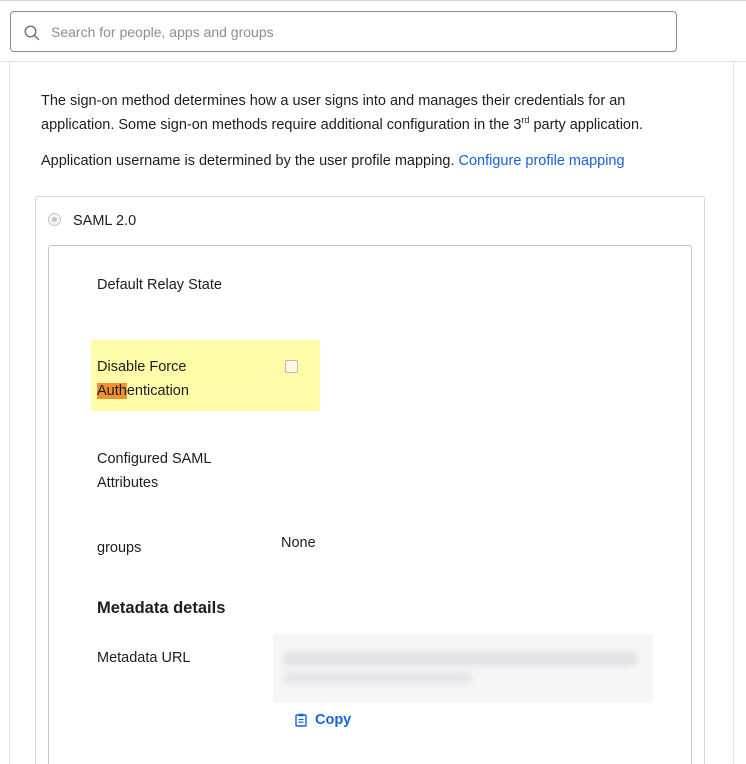 The image size is (746, 764). What do you see at coordinates (291, 366) in the screenshot?
I see `disable-force-auth-checkbox` at bounding box center [291, 366].